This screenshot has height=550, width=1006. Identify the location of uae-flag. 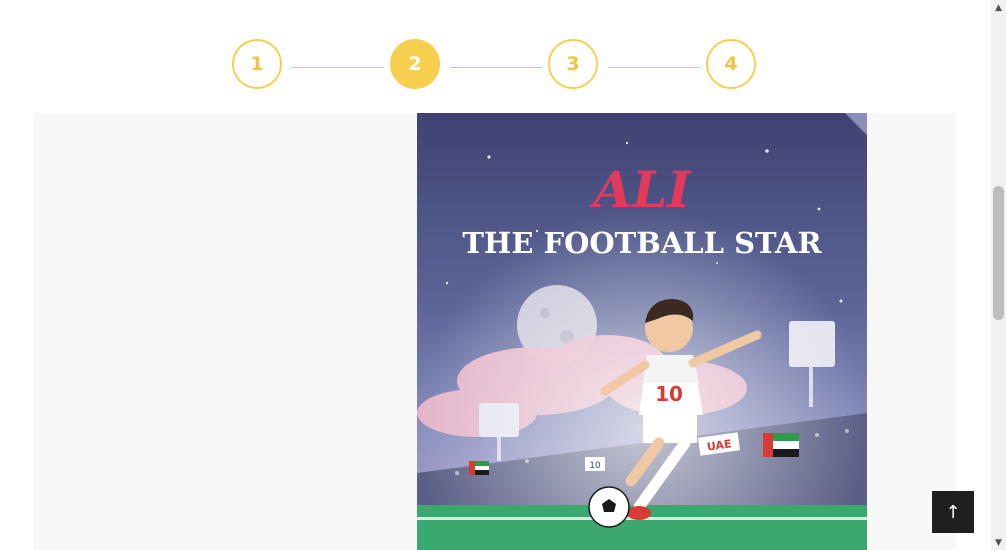
(781, 445).